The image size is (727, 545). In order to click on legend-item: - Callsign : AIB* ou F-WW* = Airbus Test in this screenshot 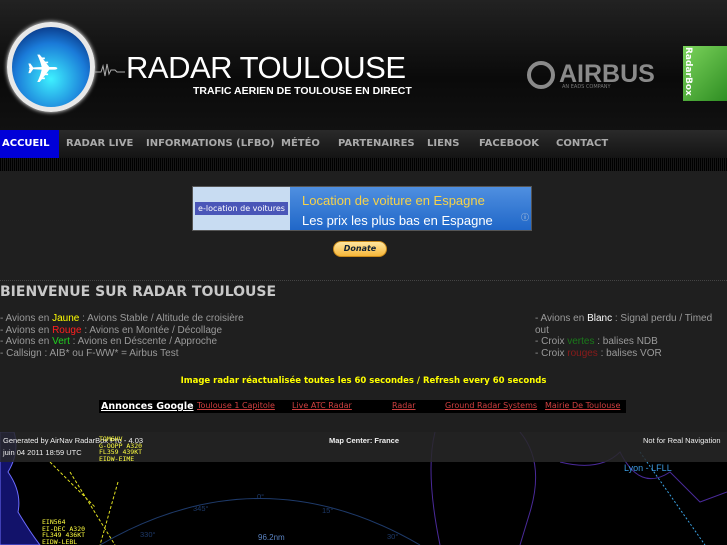, I will do `click(89, 354)`.